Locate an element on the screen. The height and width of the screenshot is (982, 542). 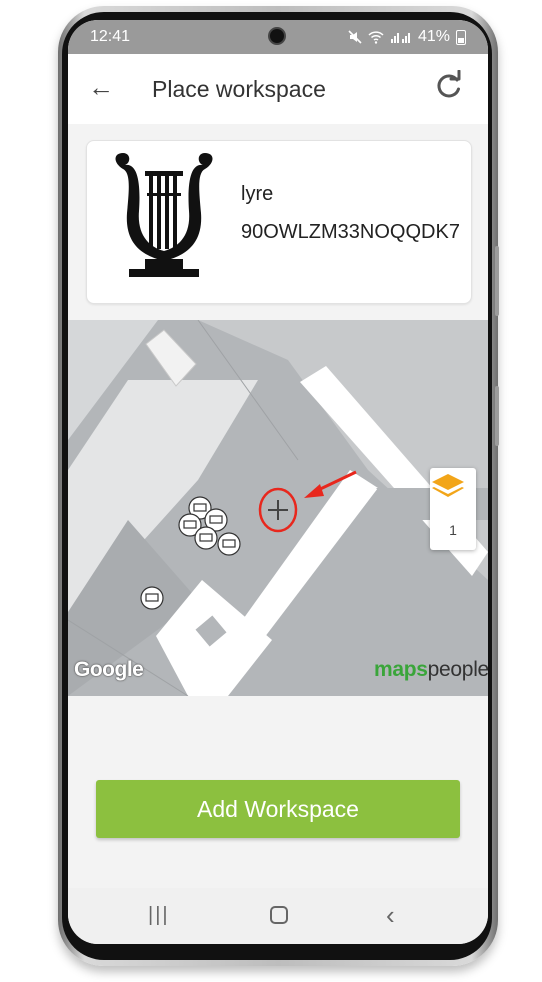
battery-percent: 41% is located at coordinates (433, 36).